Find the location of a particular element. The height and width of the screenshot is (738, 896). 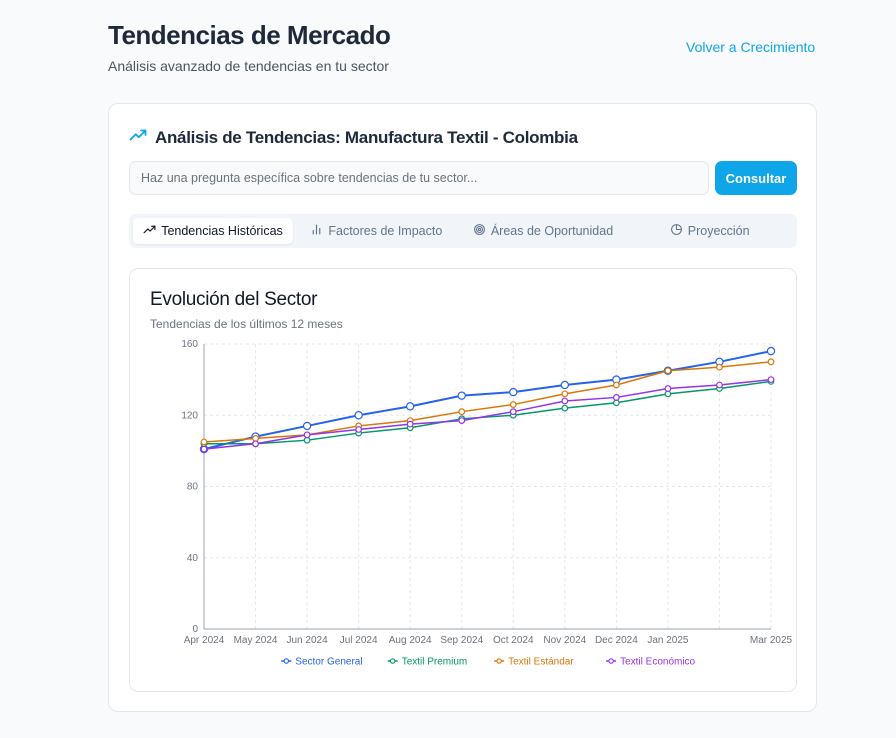

y-tick-label: 0 is located at coordinates (195, 629).